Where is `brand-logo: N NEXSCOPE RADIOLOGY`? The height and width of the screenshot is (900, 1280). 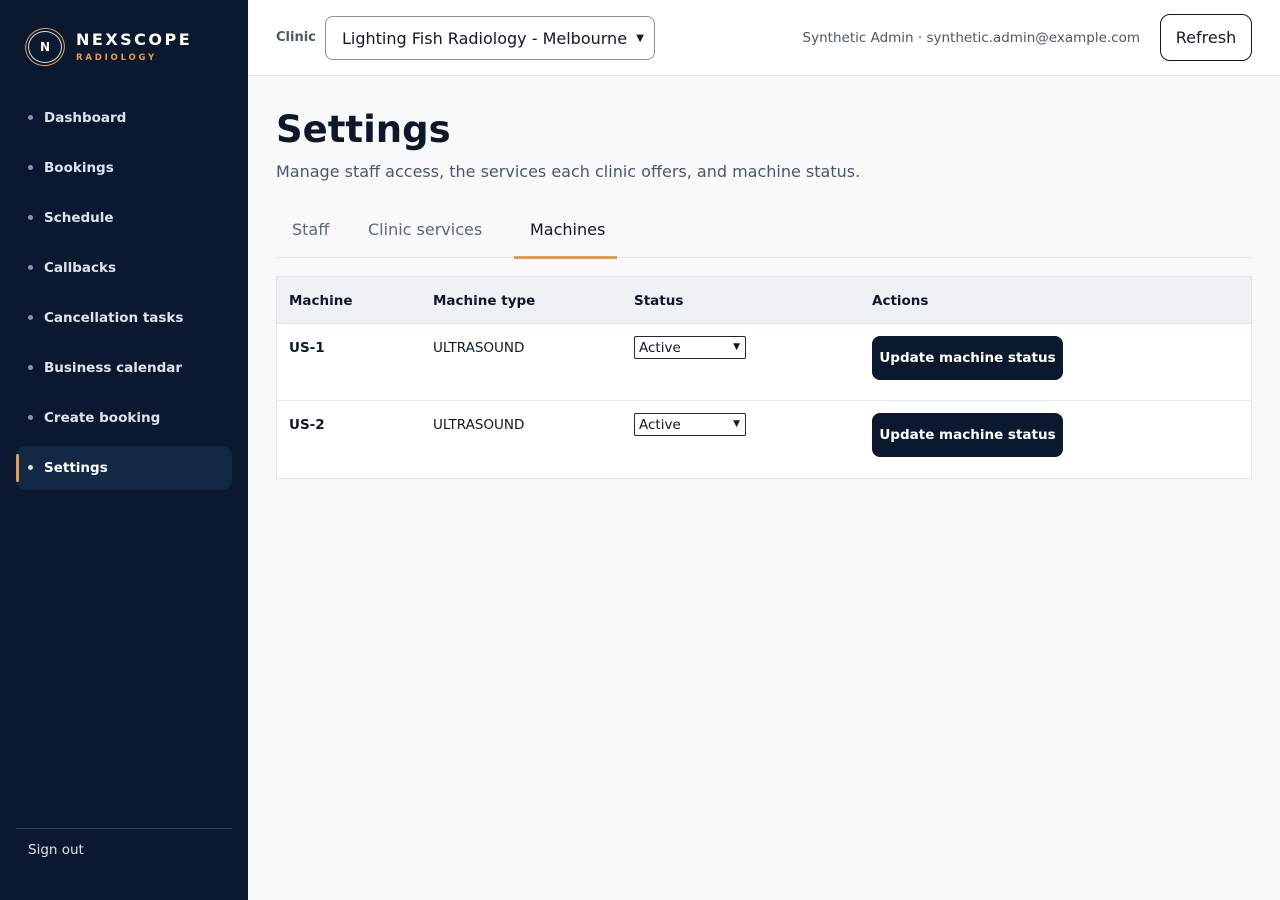 brand-logo: N NEXSCOPE RADIOLOGY is located at coordinates (106, 47).